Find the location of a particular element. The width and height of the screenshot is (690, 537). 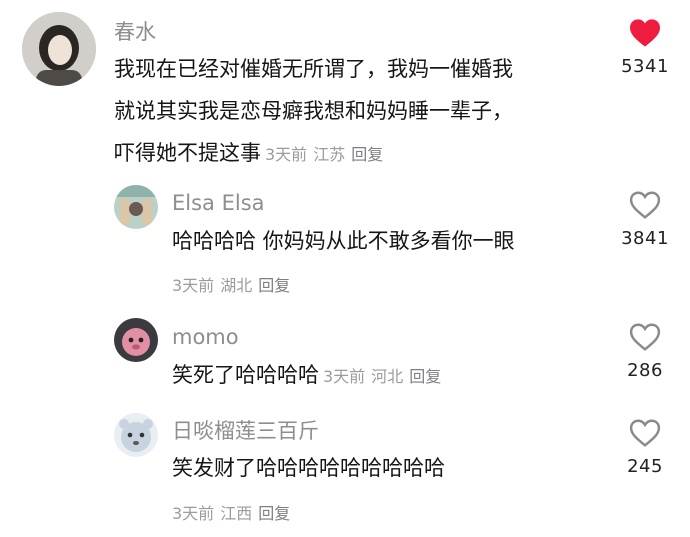

comment-username: Elsa Elsa is located at coordinates (218, 203).